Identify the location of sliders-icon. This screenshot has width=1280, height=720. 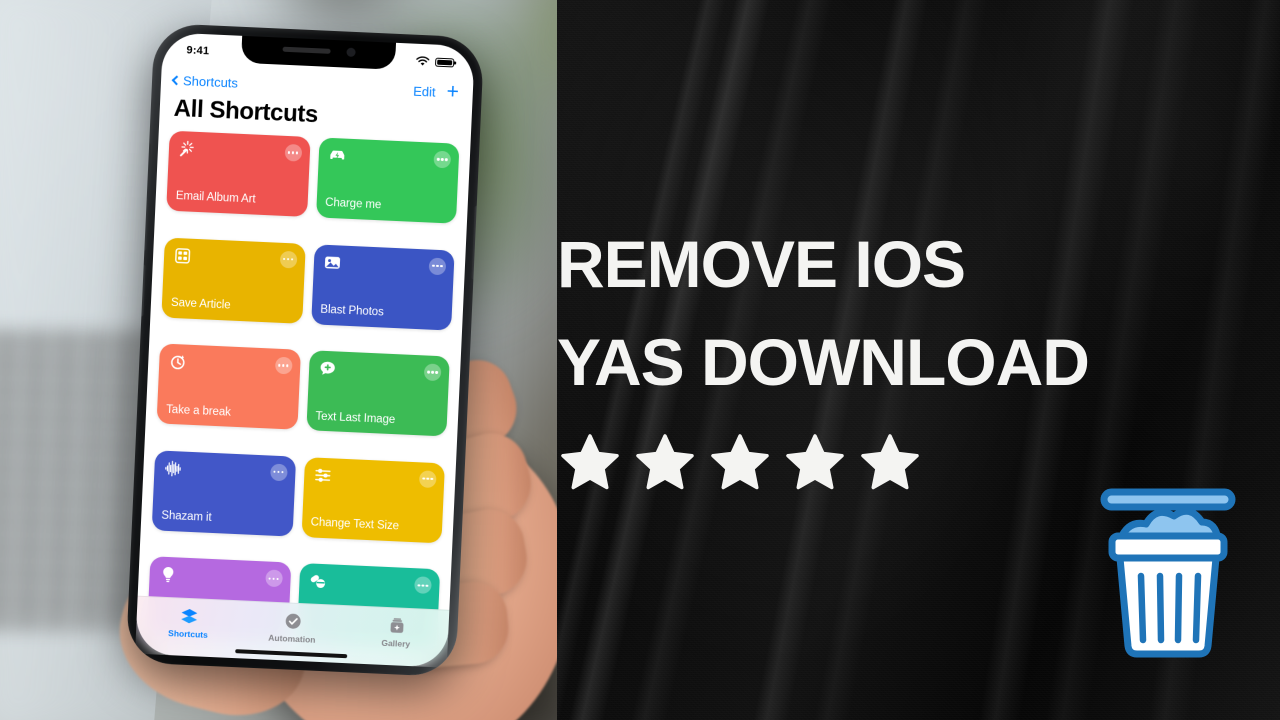
(322, 475).